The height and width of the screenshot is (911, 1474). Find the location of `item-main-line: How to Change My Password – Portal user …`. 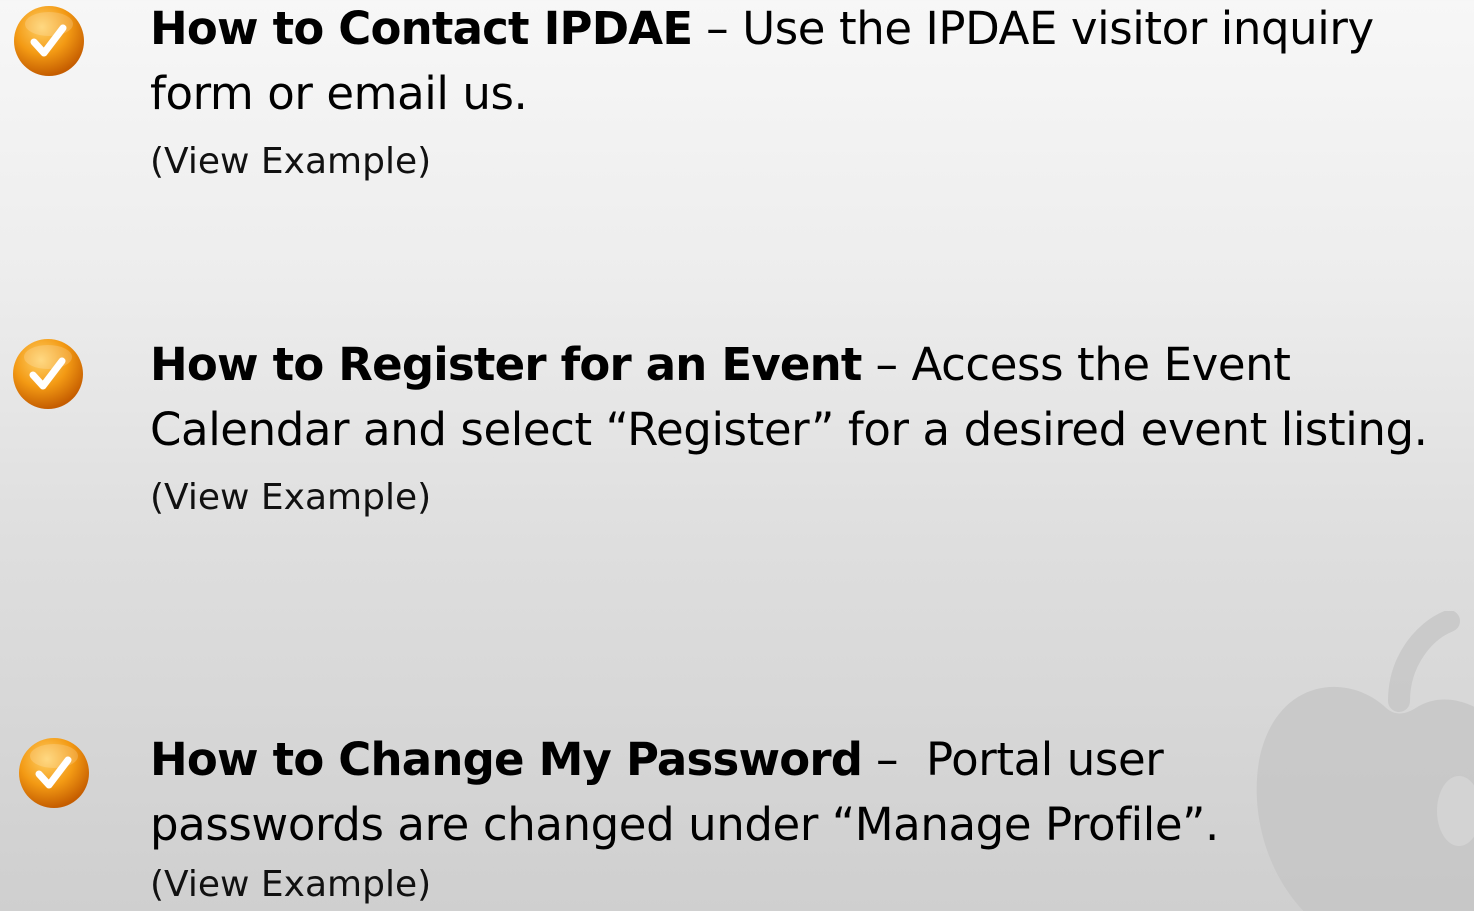

item-main-line: How to Change My Password – Portal user … is located at coordinates (698, 792).